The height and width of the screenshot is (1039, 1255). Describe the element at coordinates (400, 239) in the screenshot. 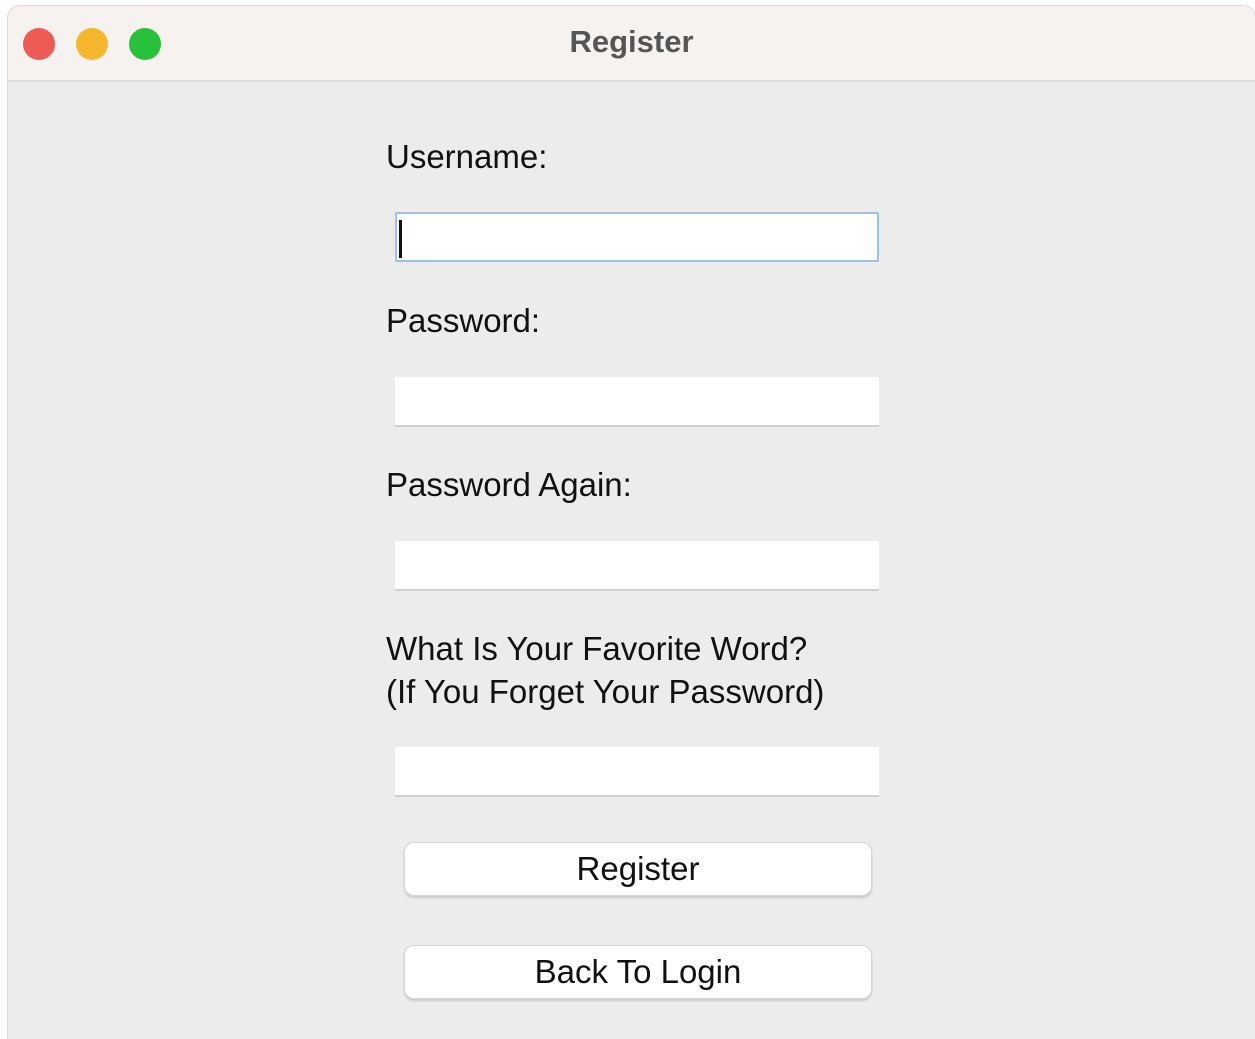

I see `text-caret` at that location.